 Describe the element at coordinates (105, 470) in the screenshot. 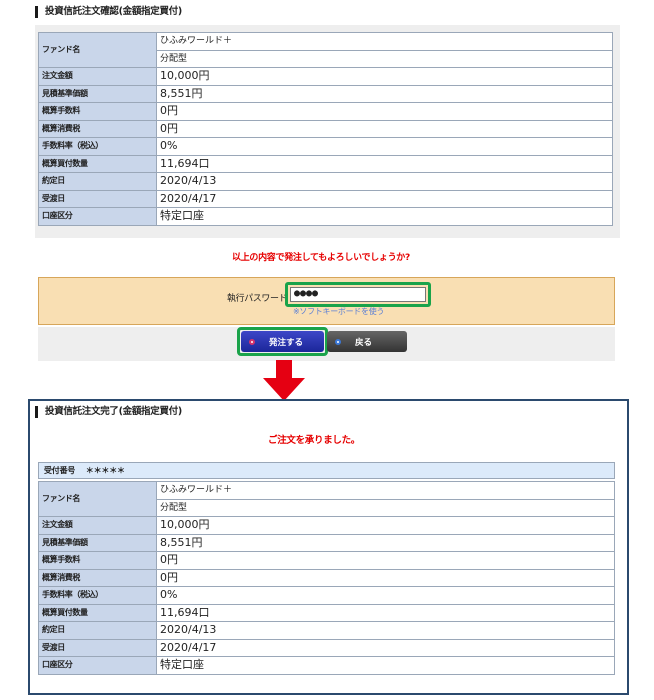

I see `receipt-number-value: ＊＊＊＊＊` at that location.